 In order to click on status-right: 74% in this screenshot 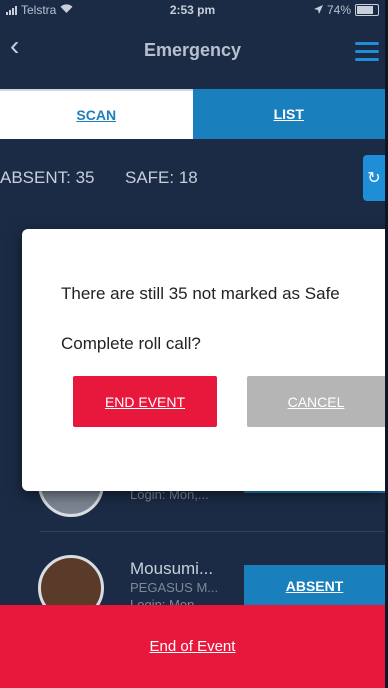, I will do `click(346, 10)`.